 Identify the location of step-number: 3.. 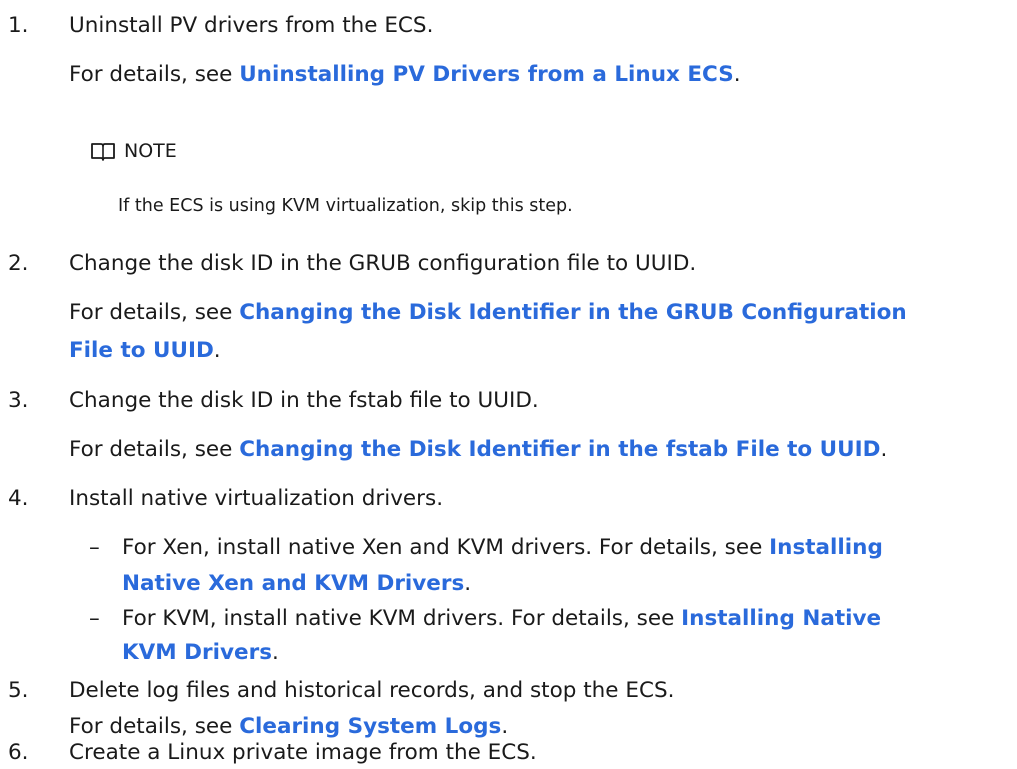
(18, 400).